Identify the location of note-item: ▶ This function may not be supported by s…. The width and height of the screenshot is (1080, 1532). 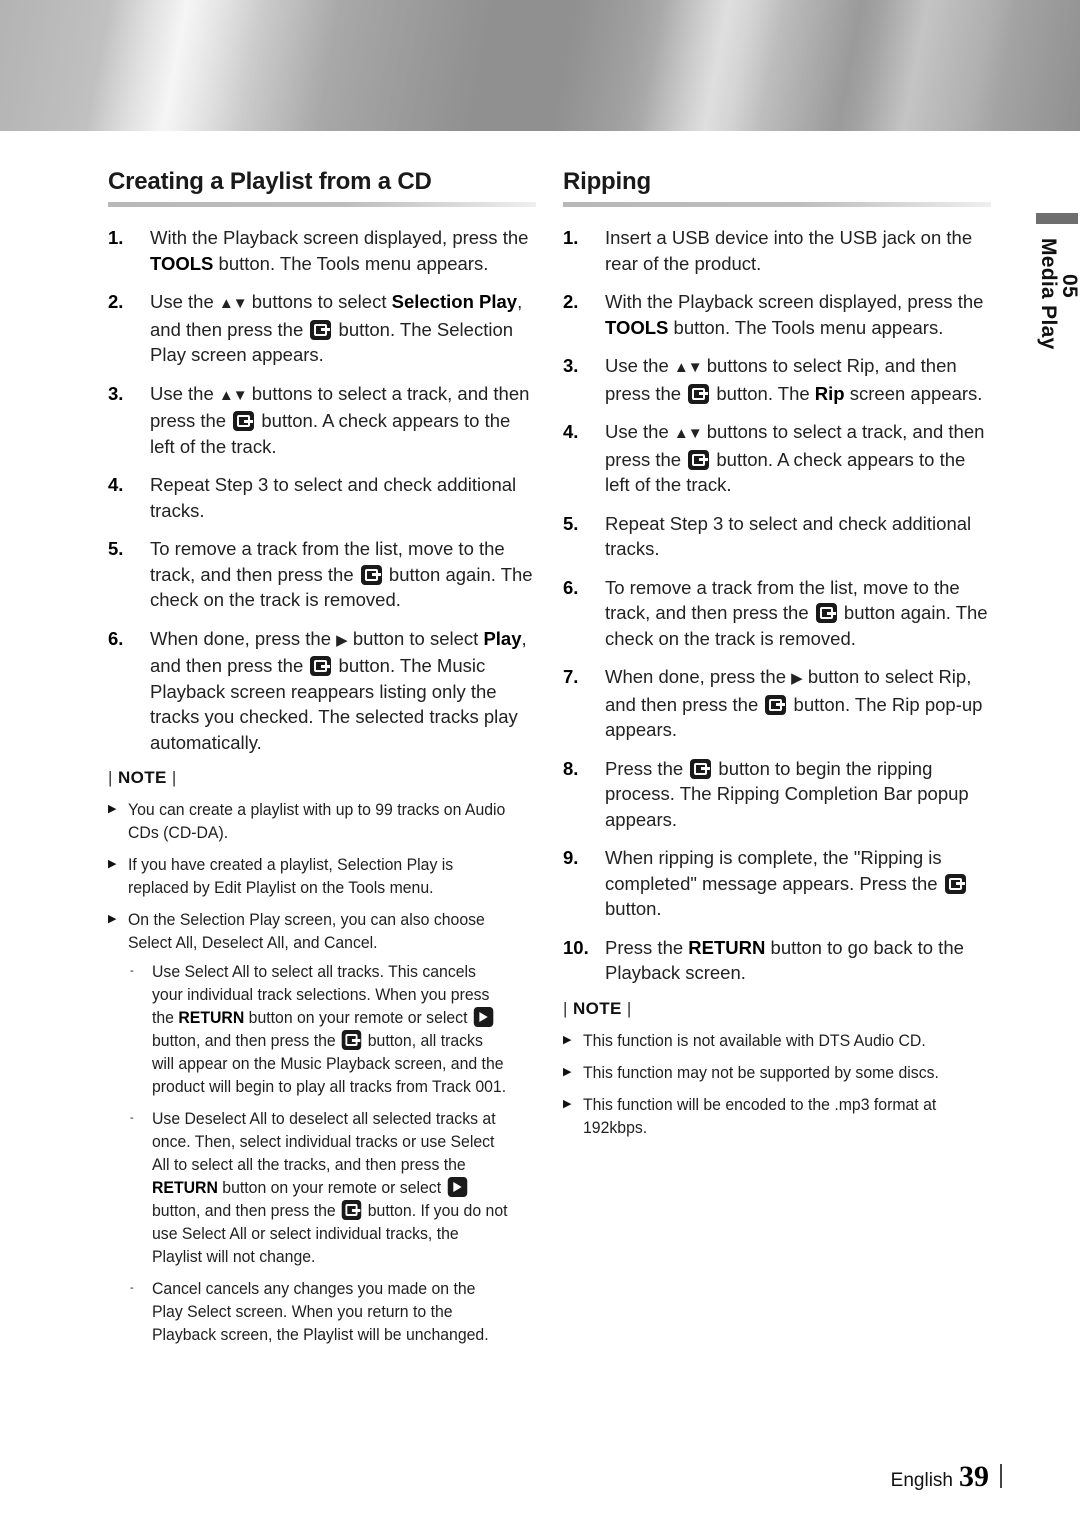
(777, 1072).